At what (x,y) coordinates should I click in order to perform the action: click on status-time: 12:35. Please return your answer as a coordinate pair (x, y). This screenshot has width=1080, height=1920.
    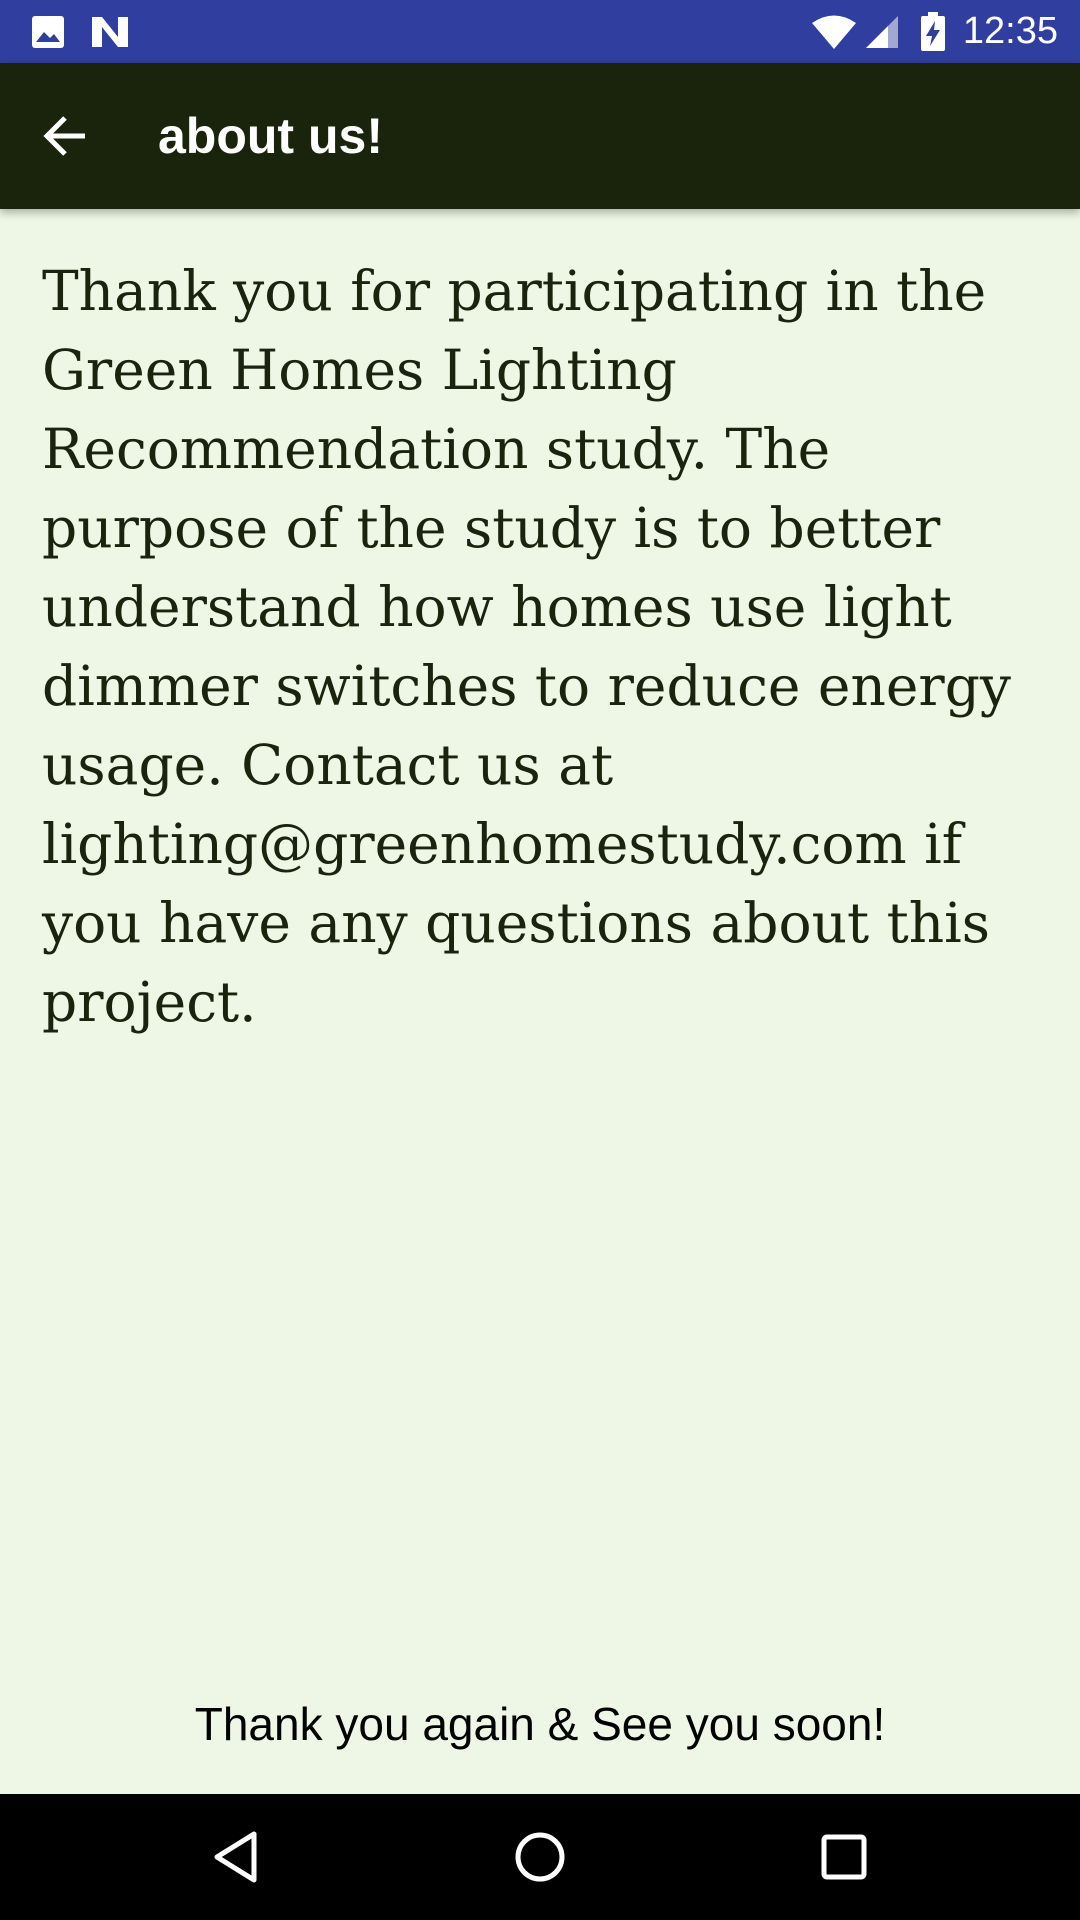
    Looking at the image, I should click on (1010, 31).